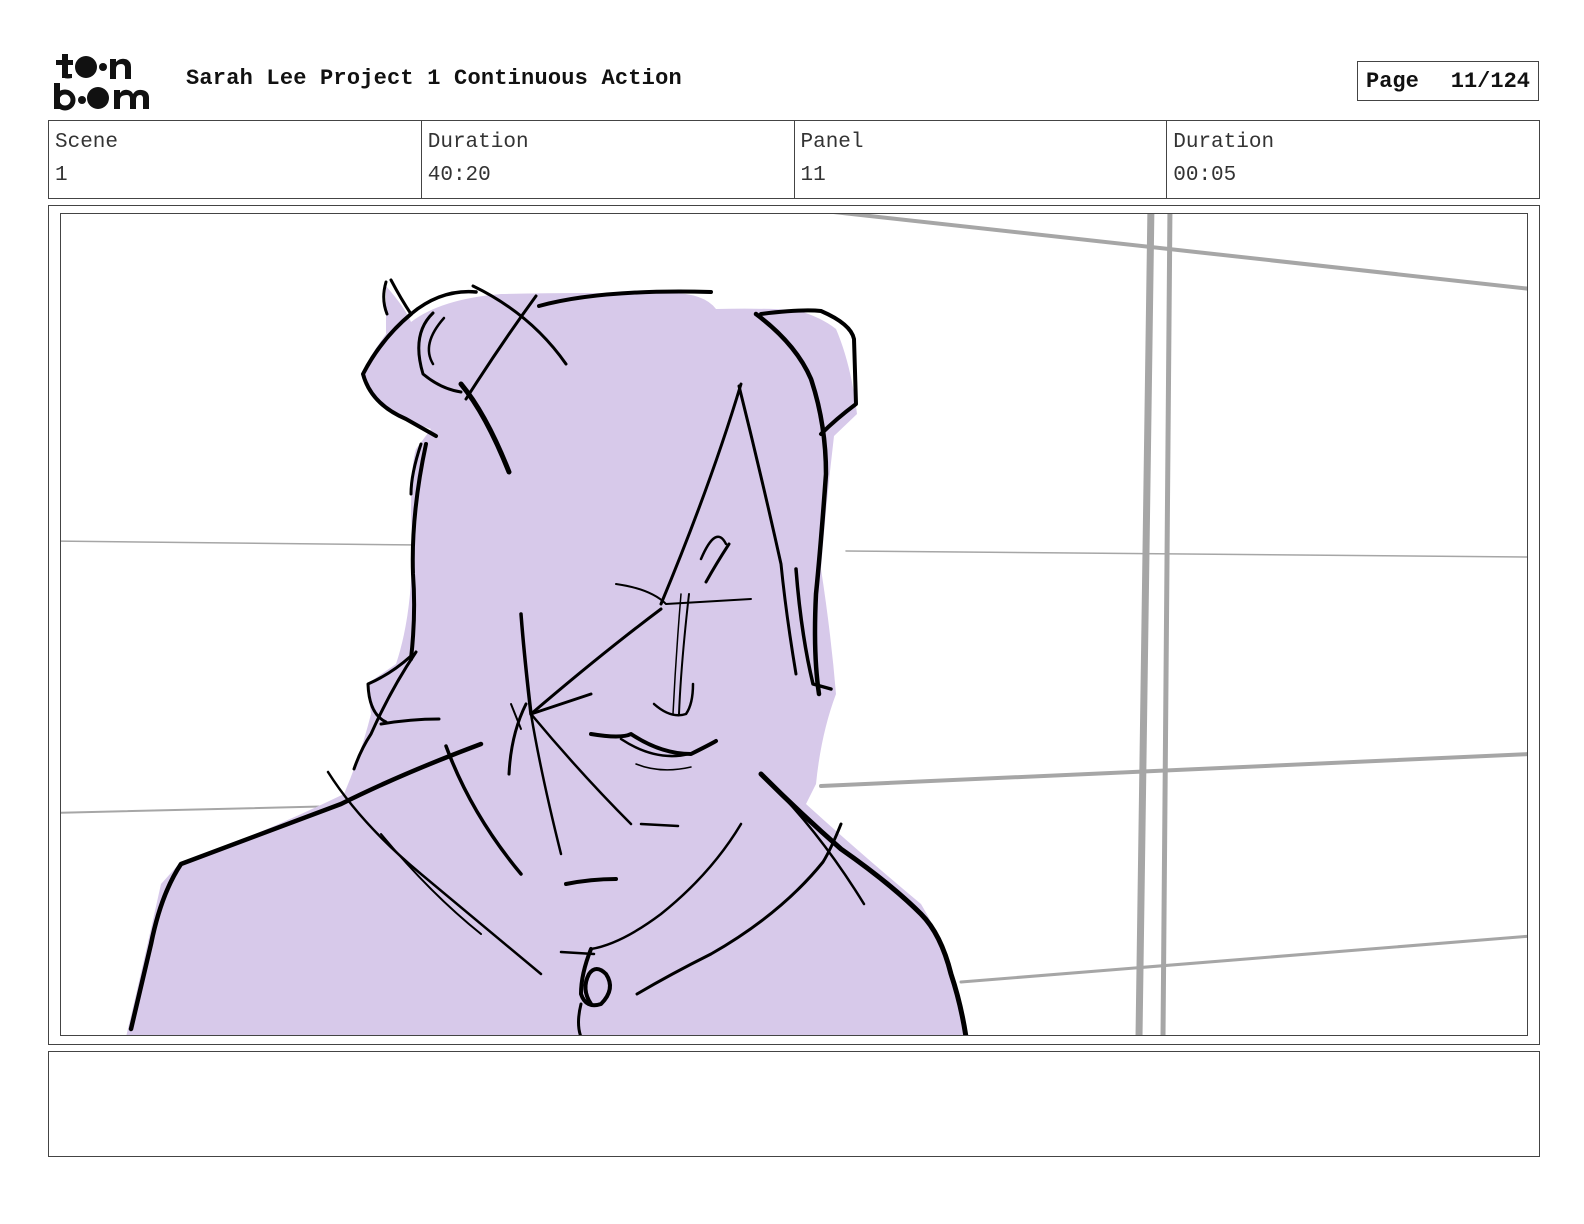  What do you see at coordinates (608, 159) in the screenshot?
I see `scene-duration-cell: Duration 40:20` at bounding box center [608, 159].